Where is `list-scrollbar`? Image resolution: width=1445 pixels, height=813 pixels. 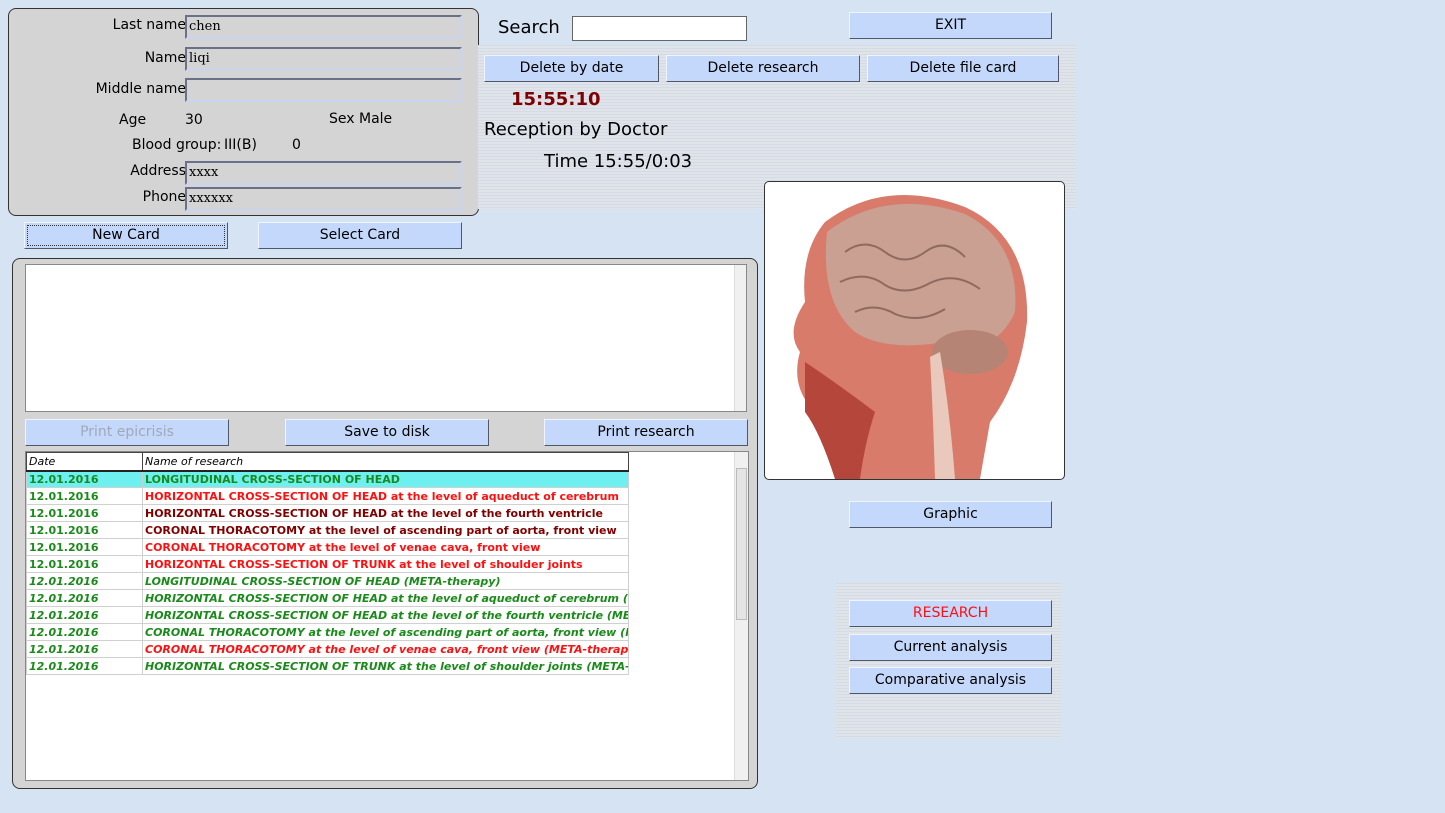 list-scrollbar is located at coordinates (741, 616).